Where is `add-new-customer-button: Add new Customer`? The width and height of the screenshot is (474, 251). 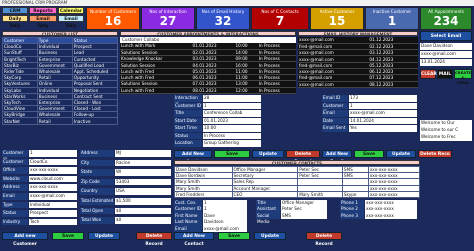
add-new-customer-button: Add new Customer is located at coordinates (25, 239).